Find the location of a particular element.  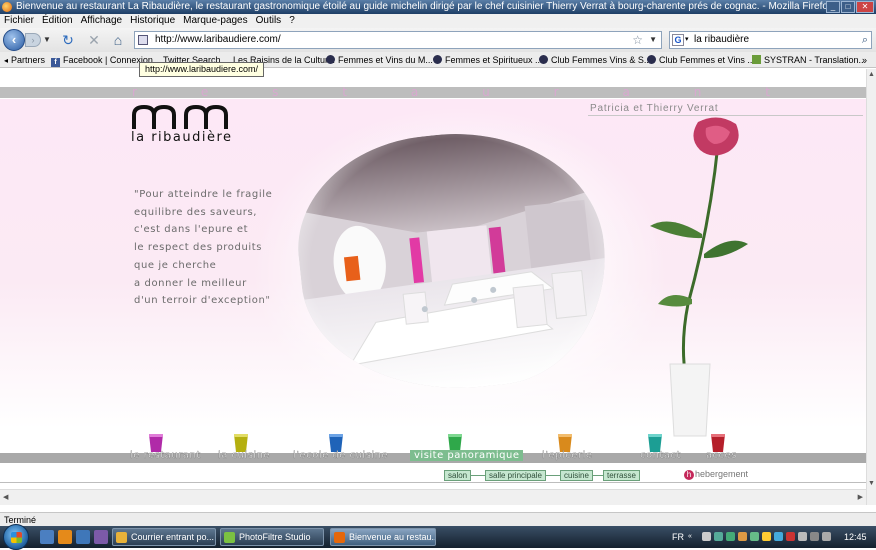

minimize-button: _ is located at coordinates (833, 7).